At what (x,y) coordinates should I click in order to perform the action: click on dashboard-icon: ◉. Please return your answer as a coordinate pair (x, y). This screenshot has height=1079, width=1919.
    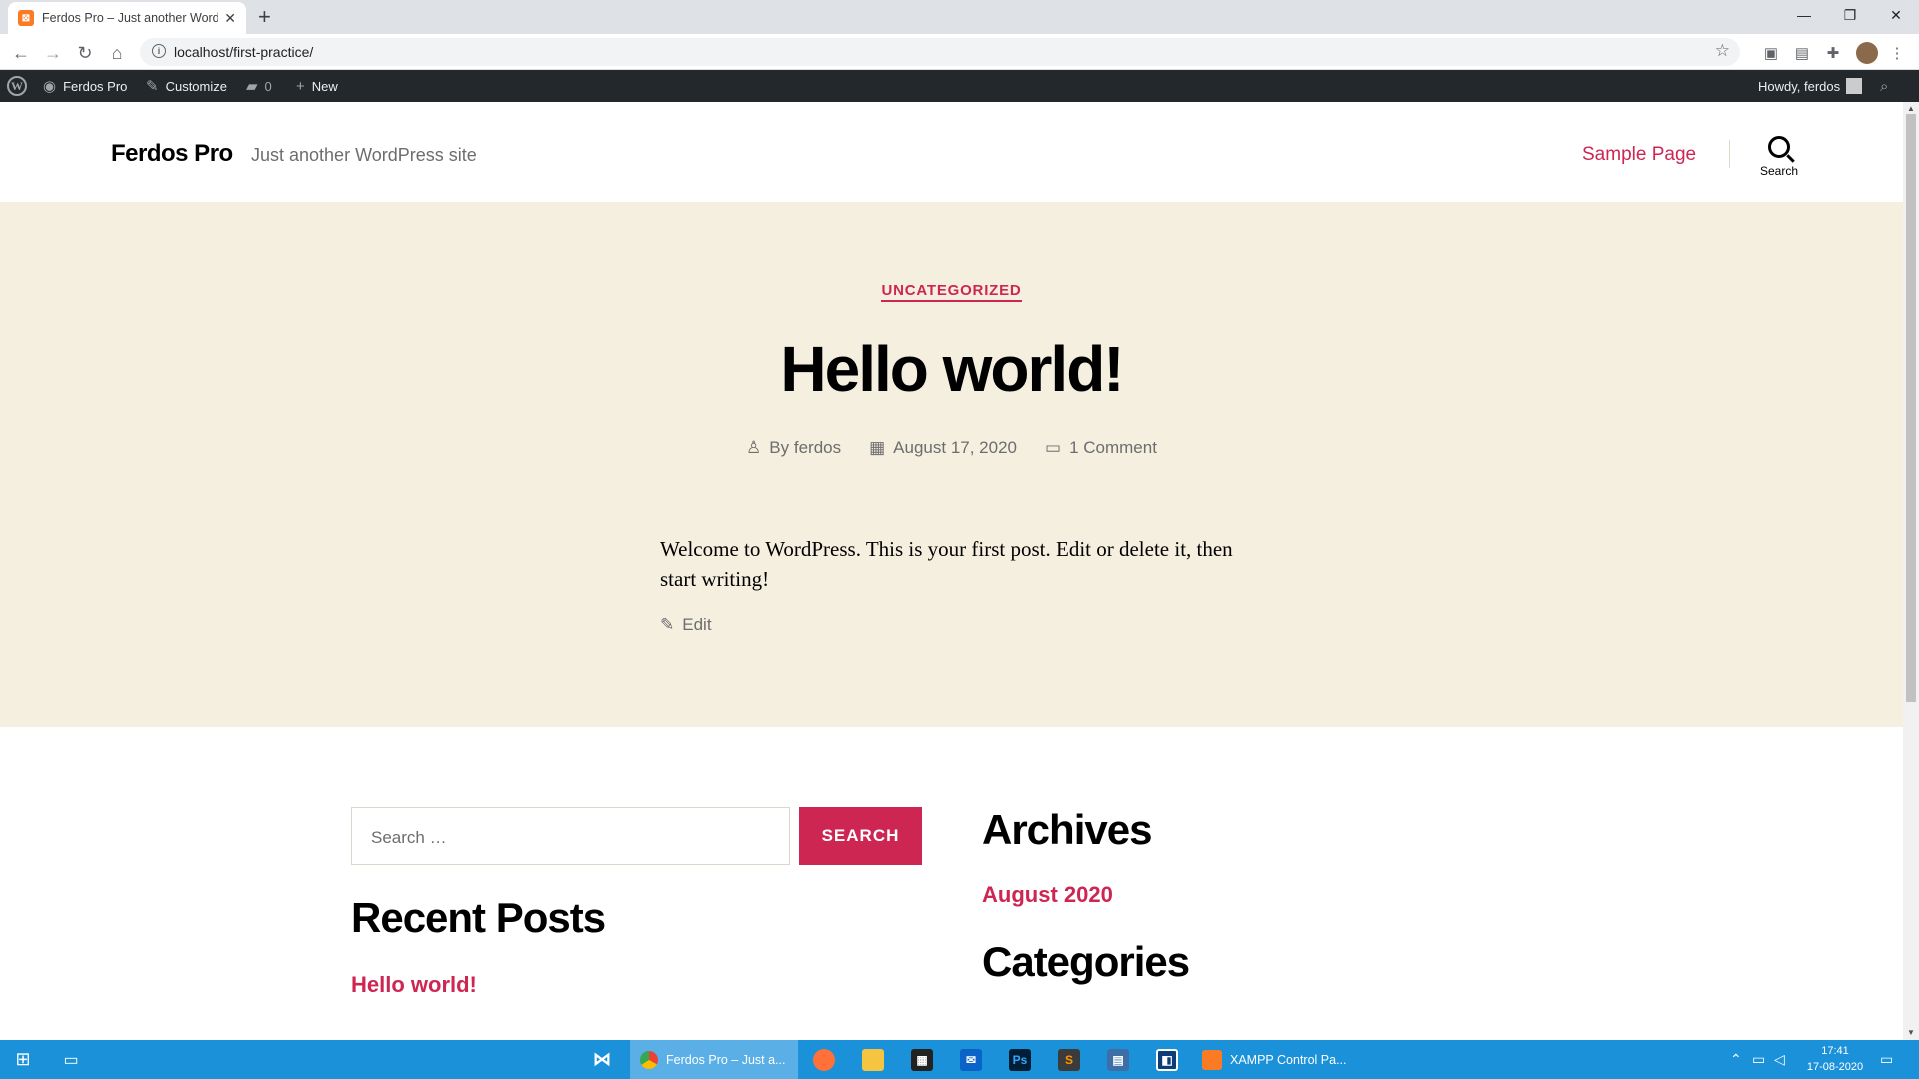
    Looking at the image, I should click on (50, 86).